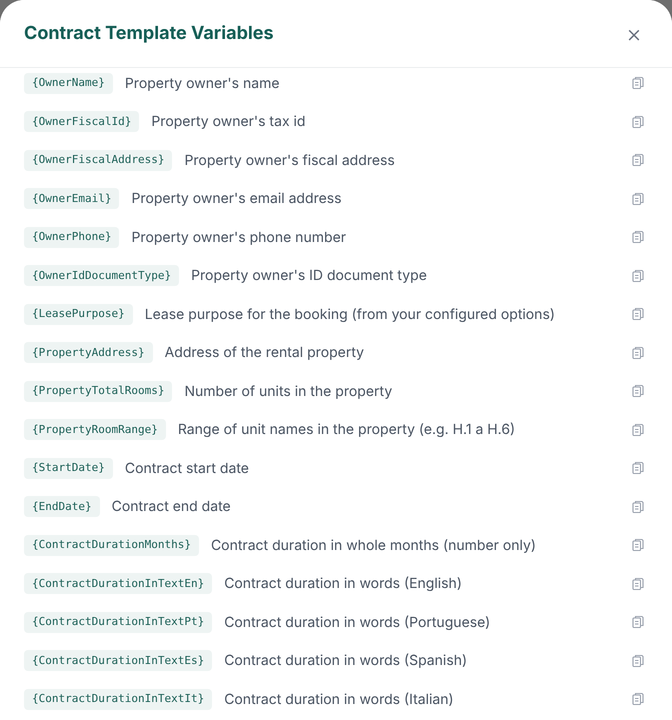 The image size is (672, 720). What do you see at coordinates (228, 122) in the screenshot?
I see `variable-description: Property owner's tax id` at bounding box center [228, 122].